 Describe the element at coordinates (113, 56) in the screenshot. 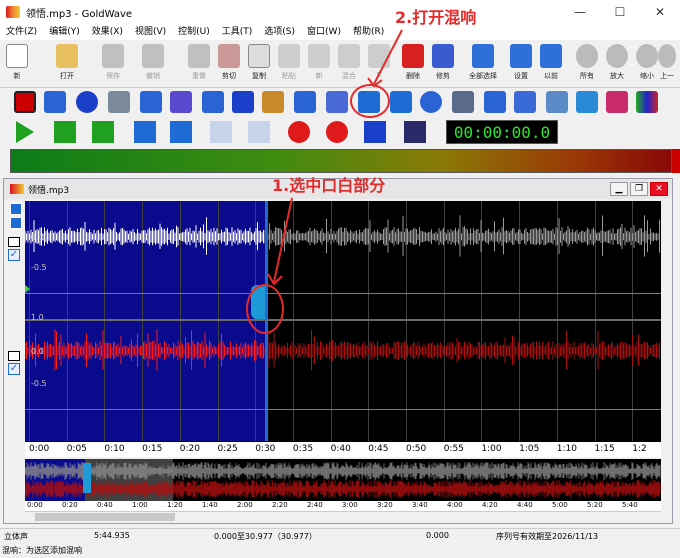

I see `save-icon` at that location.